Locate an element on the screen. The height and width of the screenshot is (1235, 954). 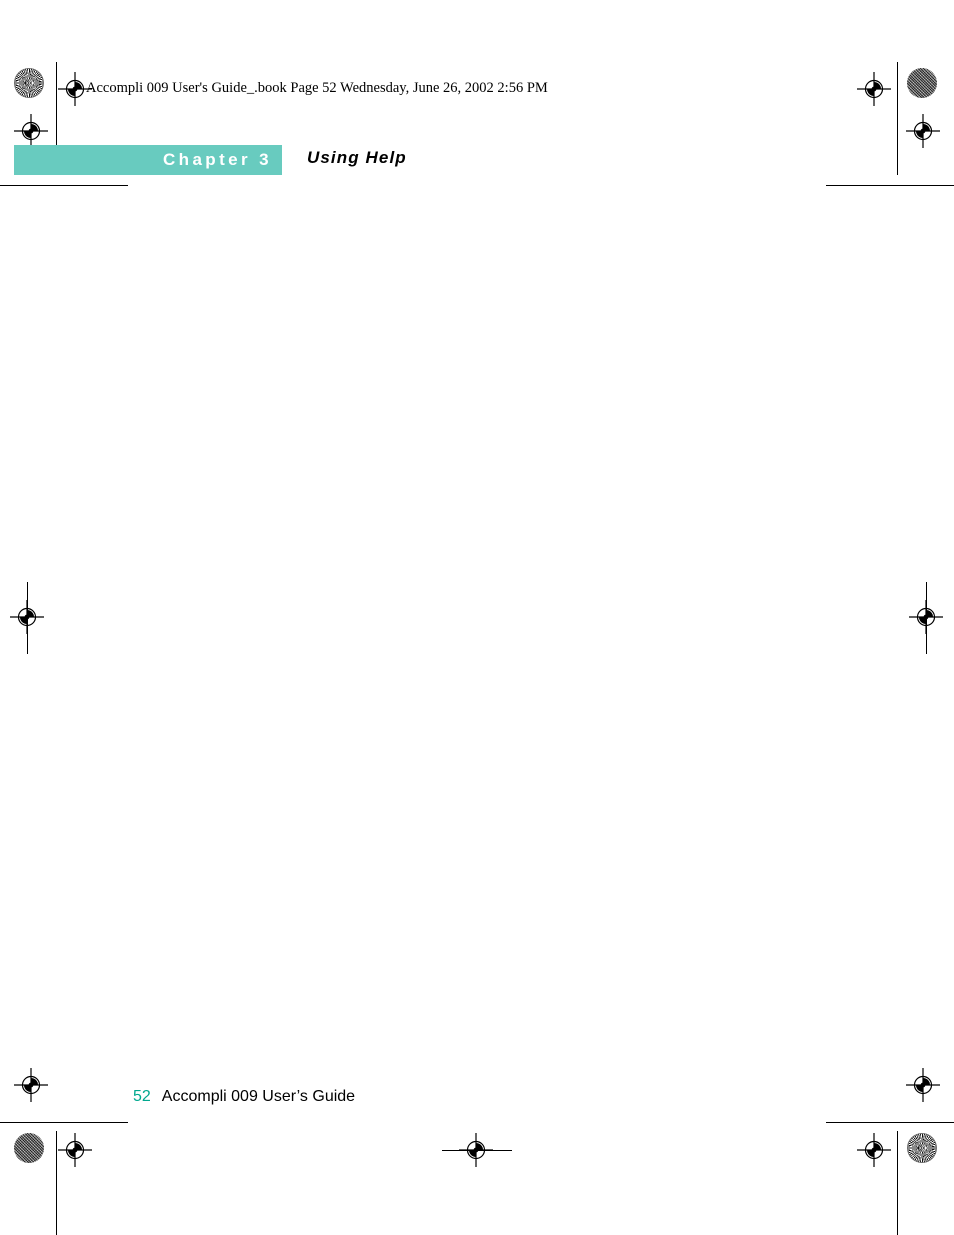
trim-rule-right-vertical-top is located at coordinates (897, 118).